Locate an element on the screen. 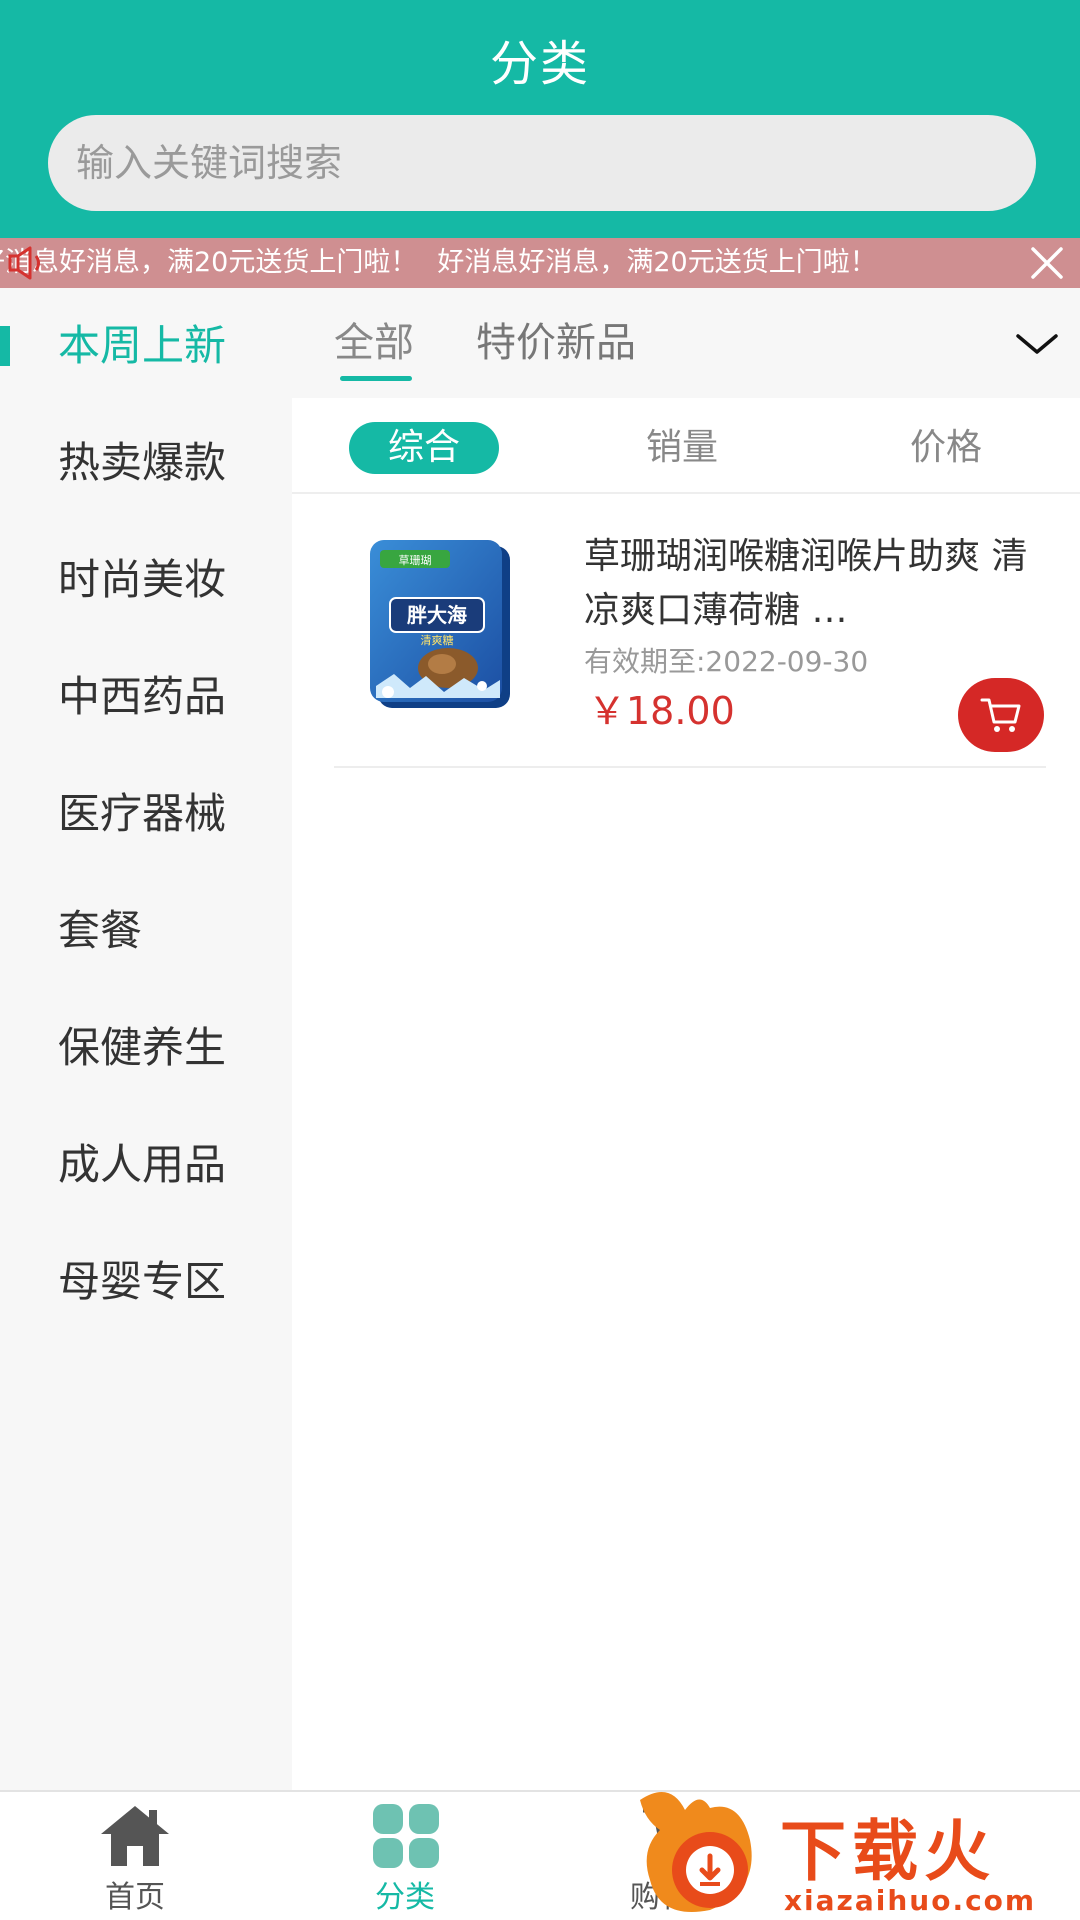 The width and height of the screenshot is (1080, 1920). sidebar-item-label: 套餐 is located at coordinates (100, 930).